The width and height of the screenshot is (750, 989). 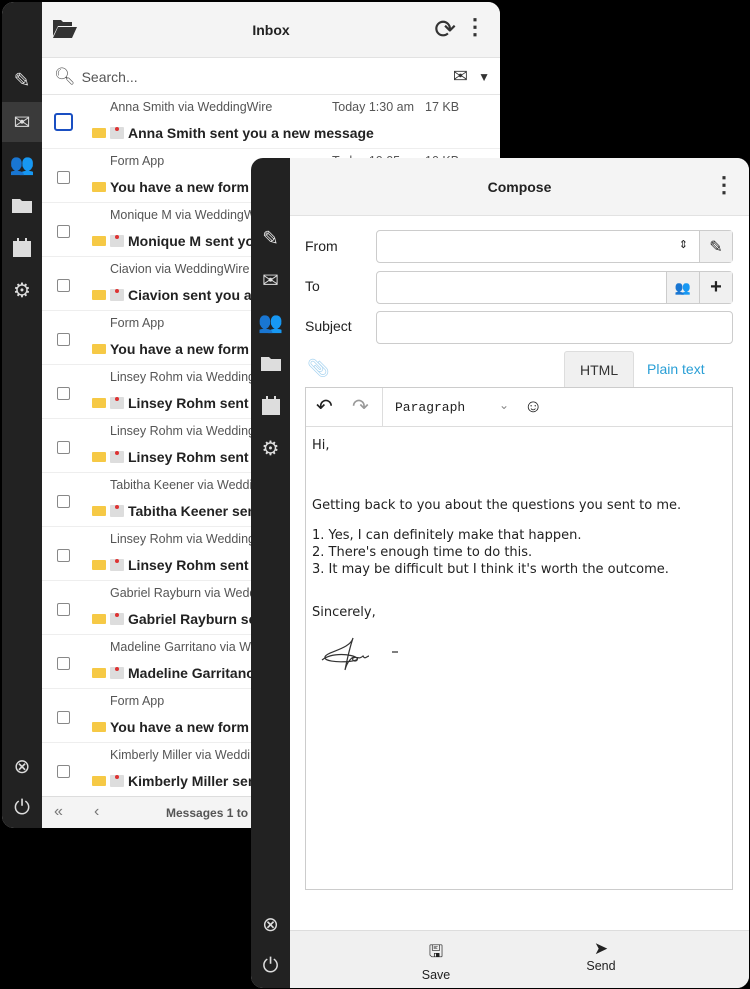 I want to click on body-line: Hi,, so click(x=321, y=445).